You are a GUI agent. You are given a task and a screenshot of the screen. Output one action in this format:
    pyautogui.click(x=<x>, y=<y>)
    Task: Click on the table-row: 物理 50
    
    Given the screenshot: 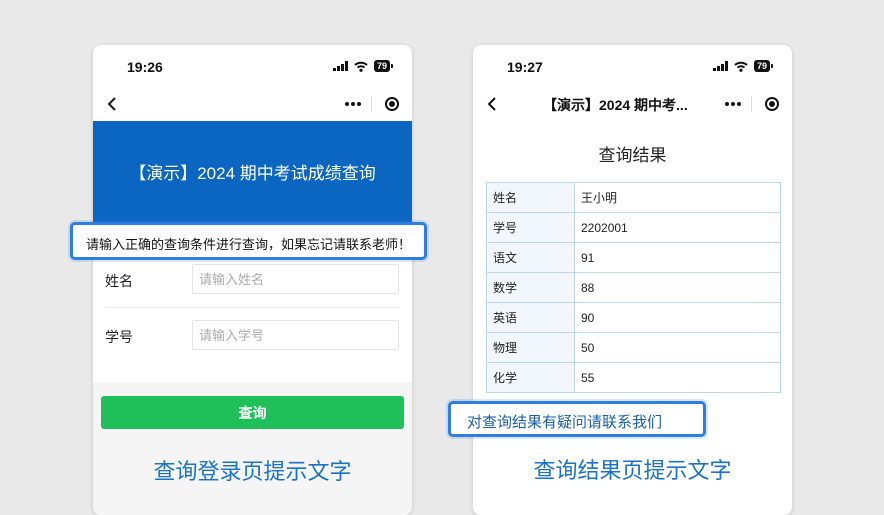 What is the action you would take?
    pyautogui.click(x=633, y=347)
    